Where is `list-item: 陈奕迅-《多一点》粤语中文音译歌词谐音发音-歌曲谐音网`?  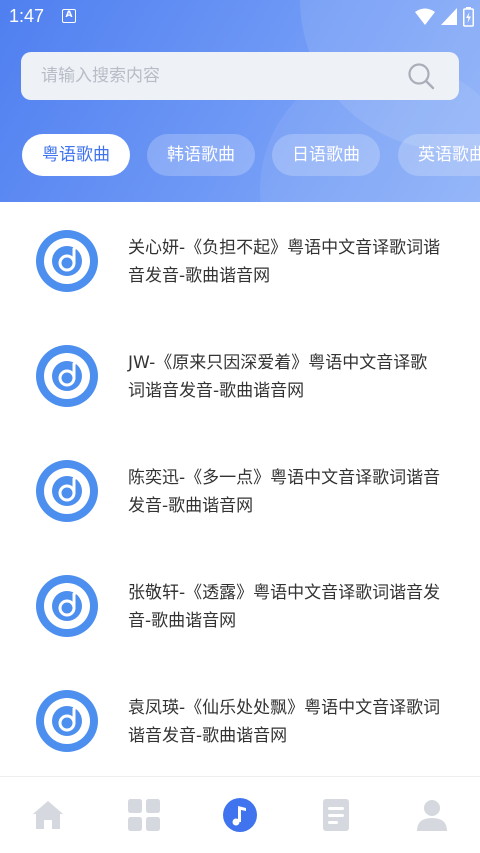 list-item: 陈奕迅-《多一点》粤语中文音译歌词谐音发音-歌曲谐音网 is located at coordinates (240, 489).